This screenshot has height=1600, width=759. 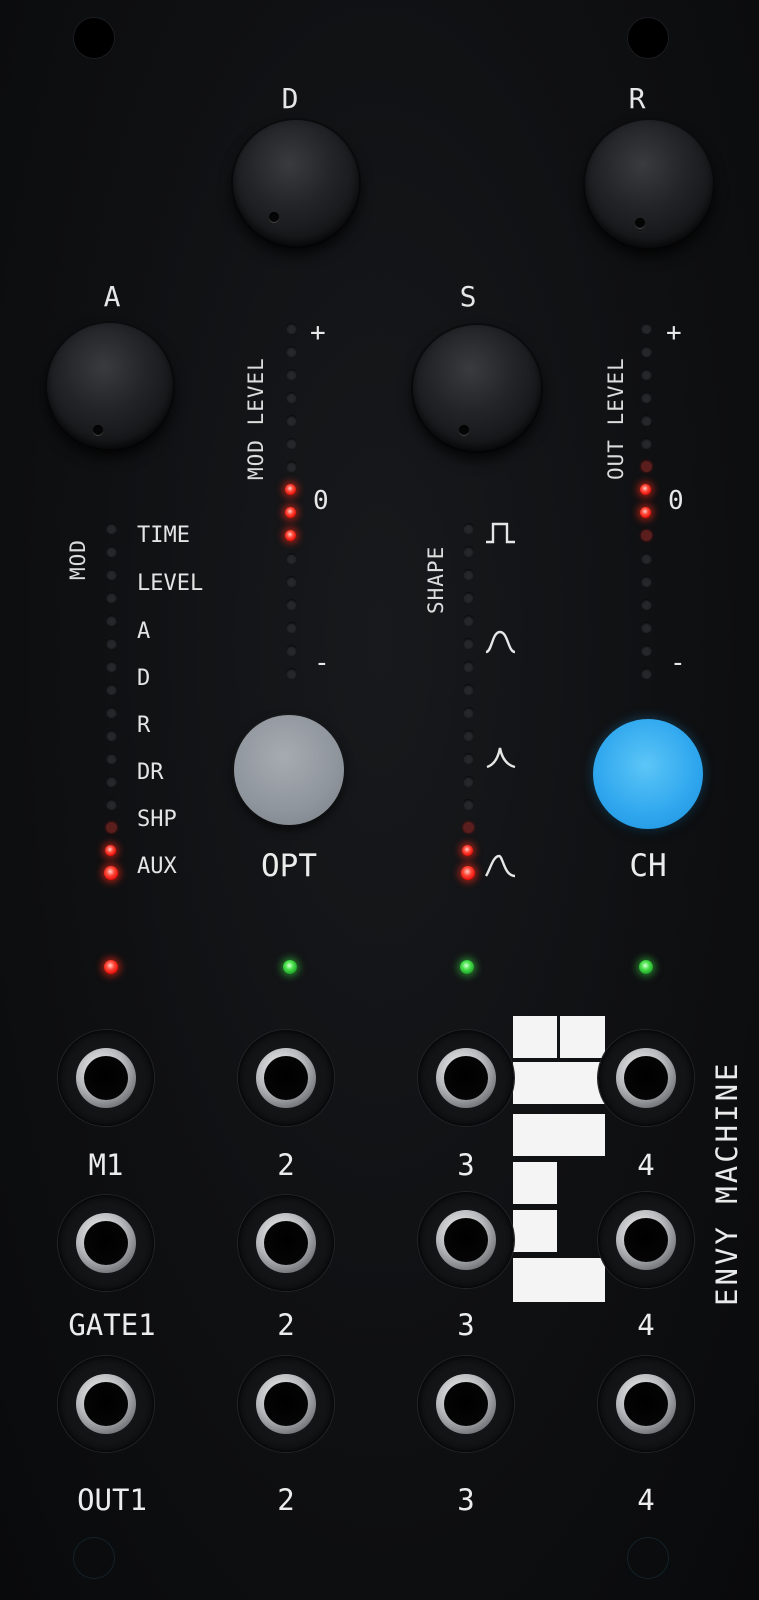 I want to click on mod-item-aux: AUX, so click(x=157, y=866).